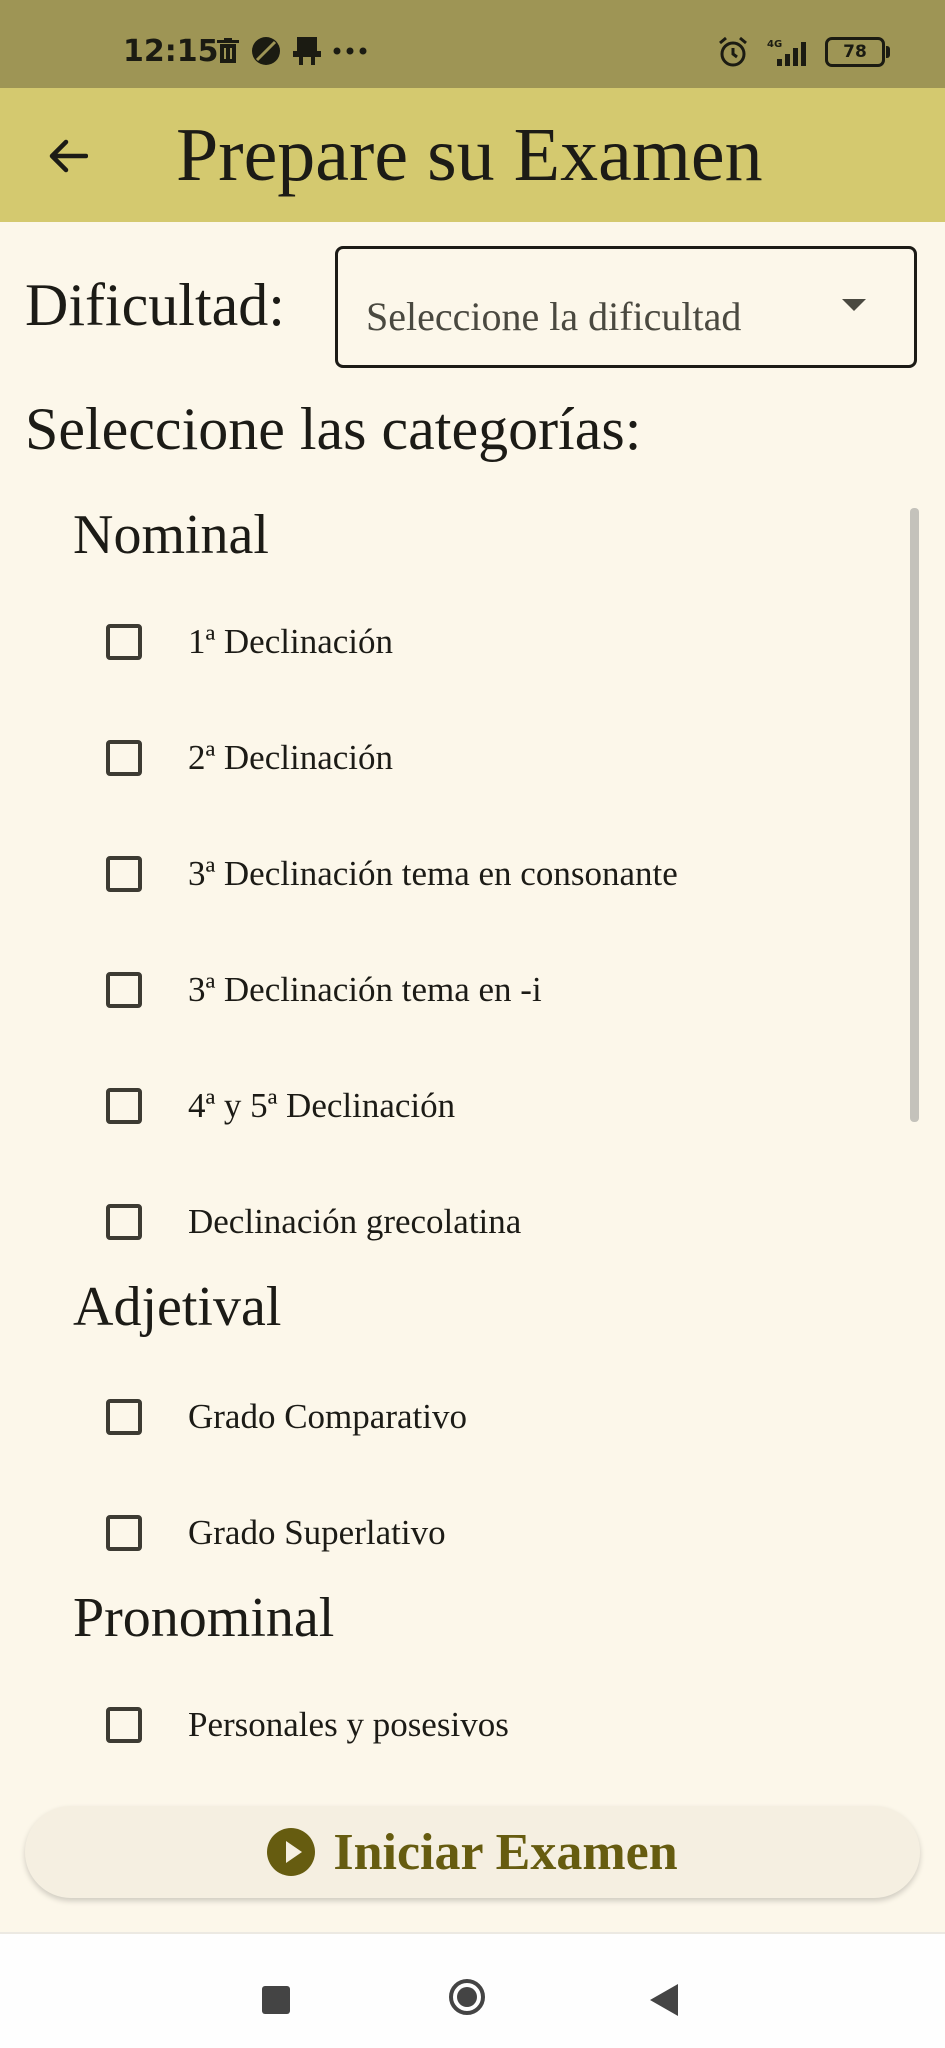 The image size is (945, 2048). Describe the element at coordinates (467, 1997) in the screenshot. I see `home-icon` at that location.